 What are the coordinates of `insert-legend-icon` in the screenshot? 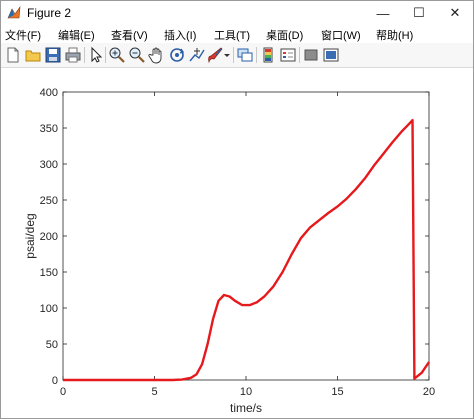 It's located at (288, 55).